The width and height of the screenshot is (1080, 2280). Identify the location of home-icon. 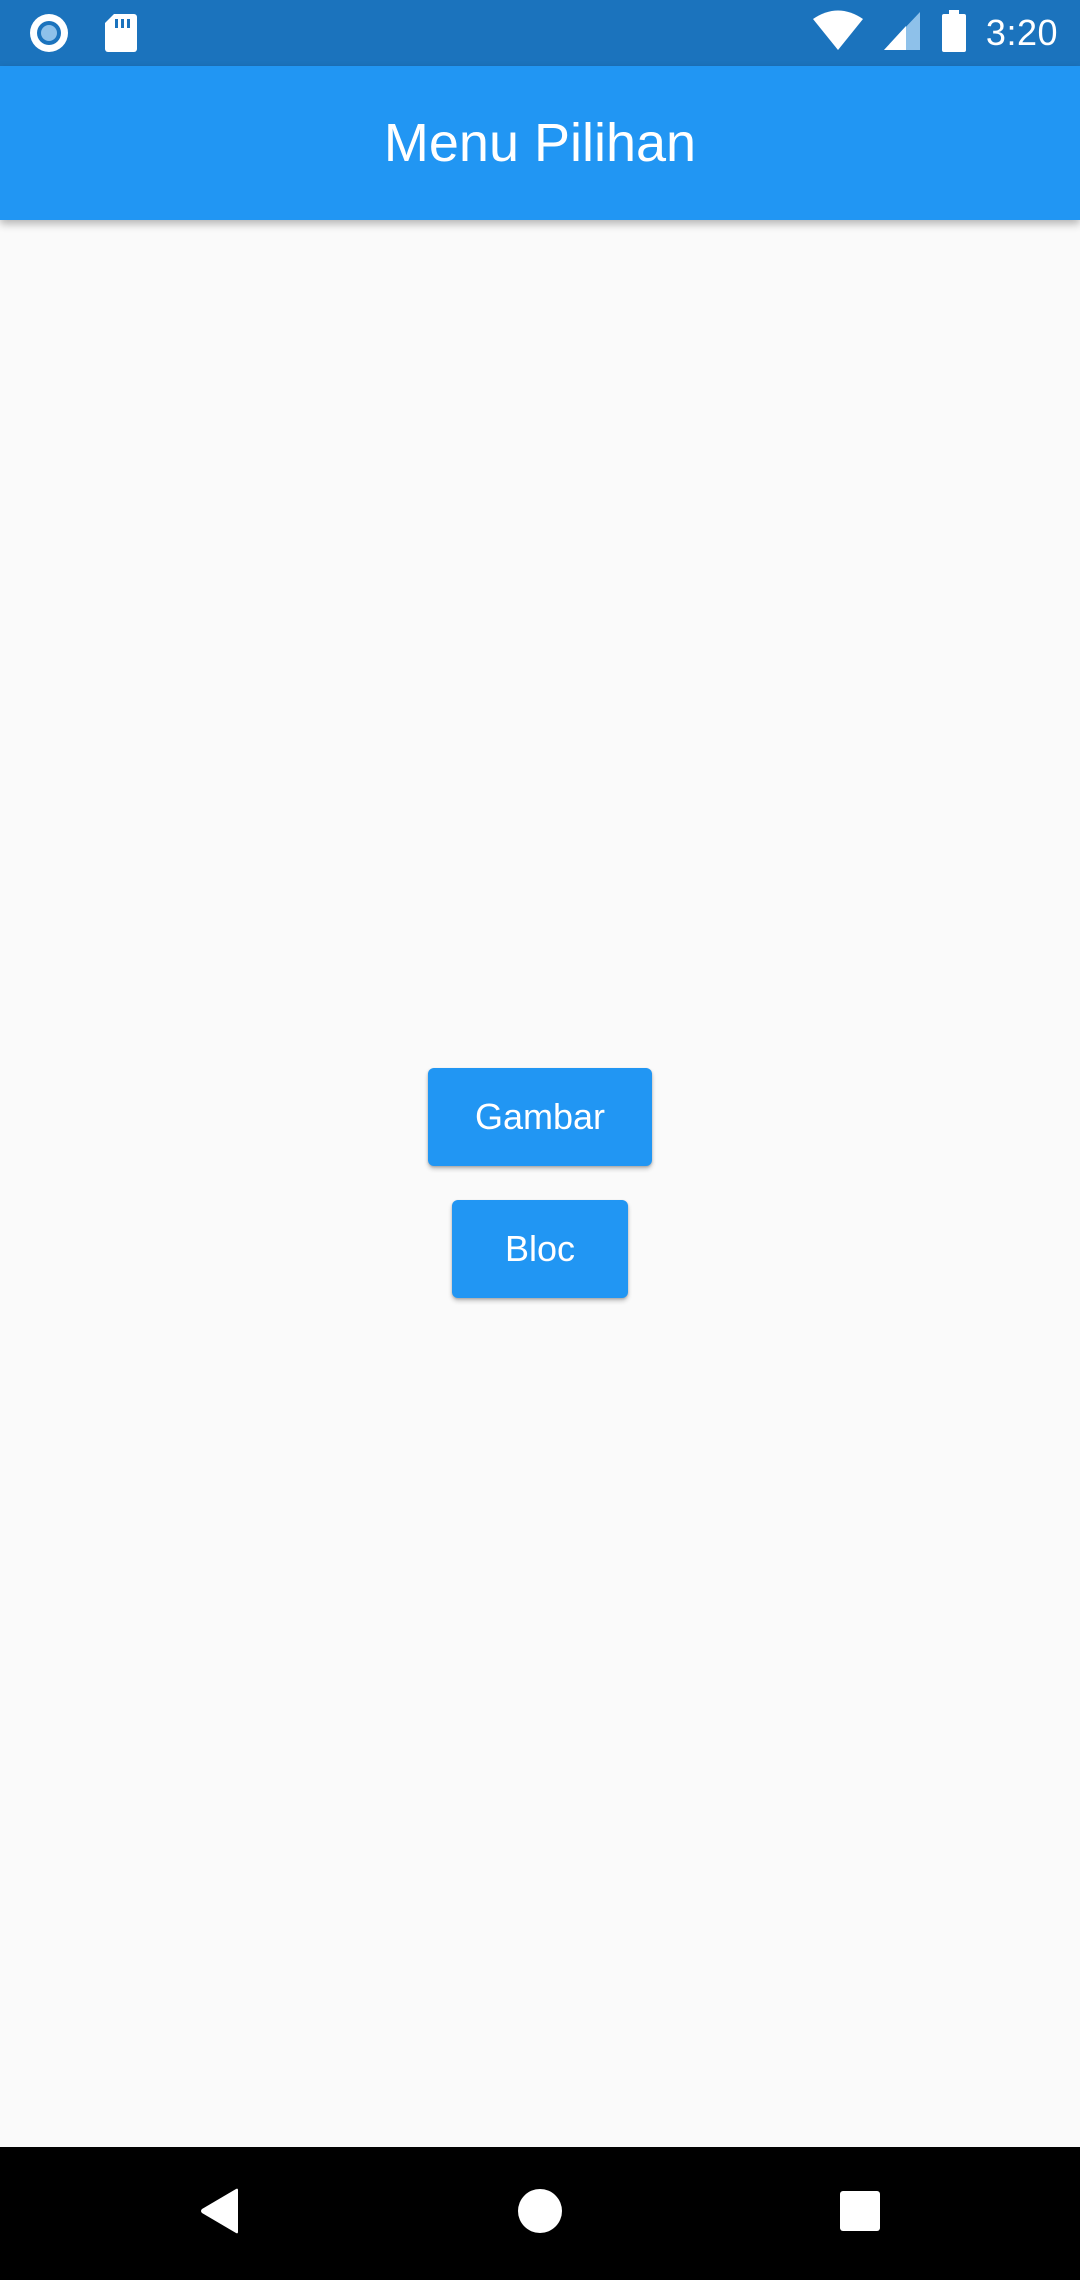
(540, 2213).